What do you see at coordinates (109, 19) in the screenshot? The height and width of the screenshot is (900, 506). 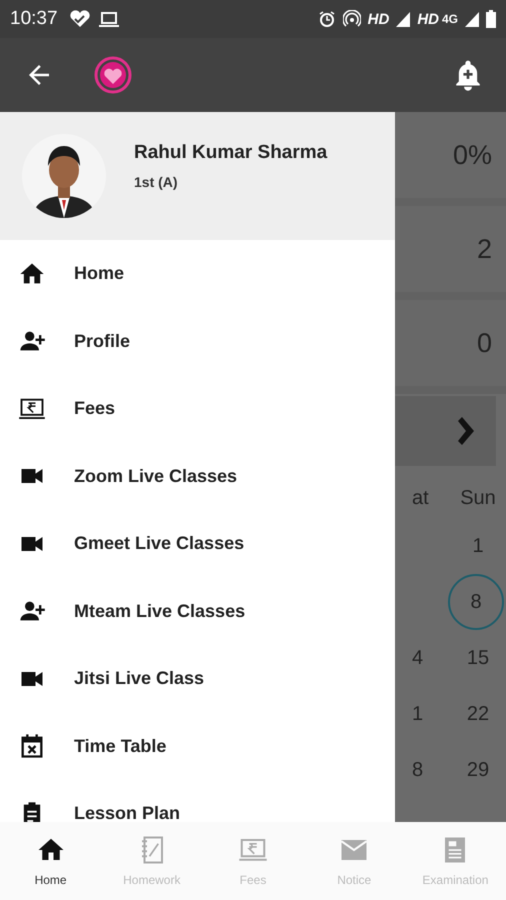 I see `laptop-icon` at bounding box center [109, 19].